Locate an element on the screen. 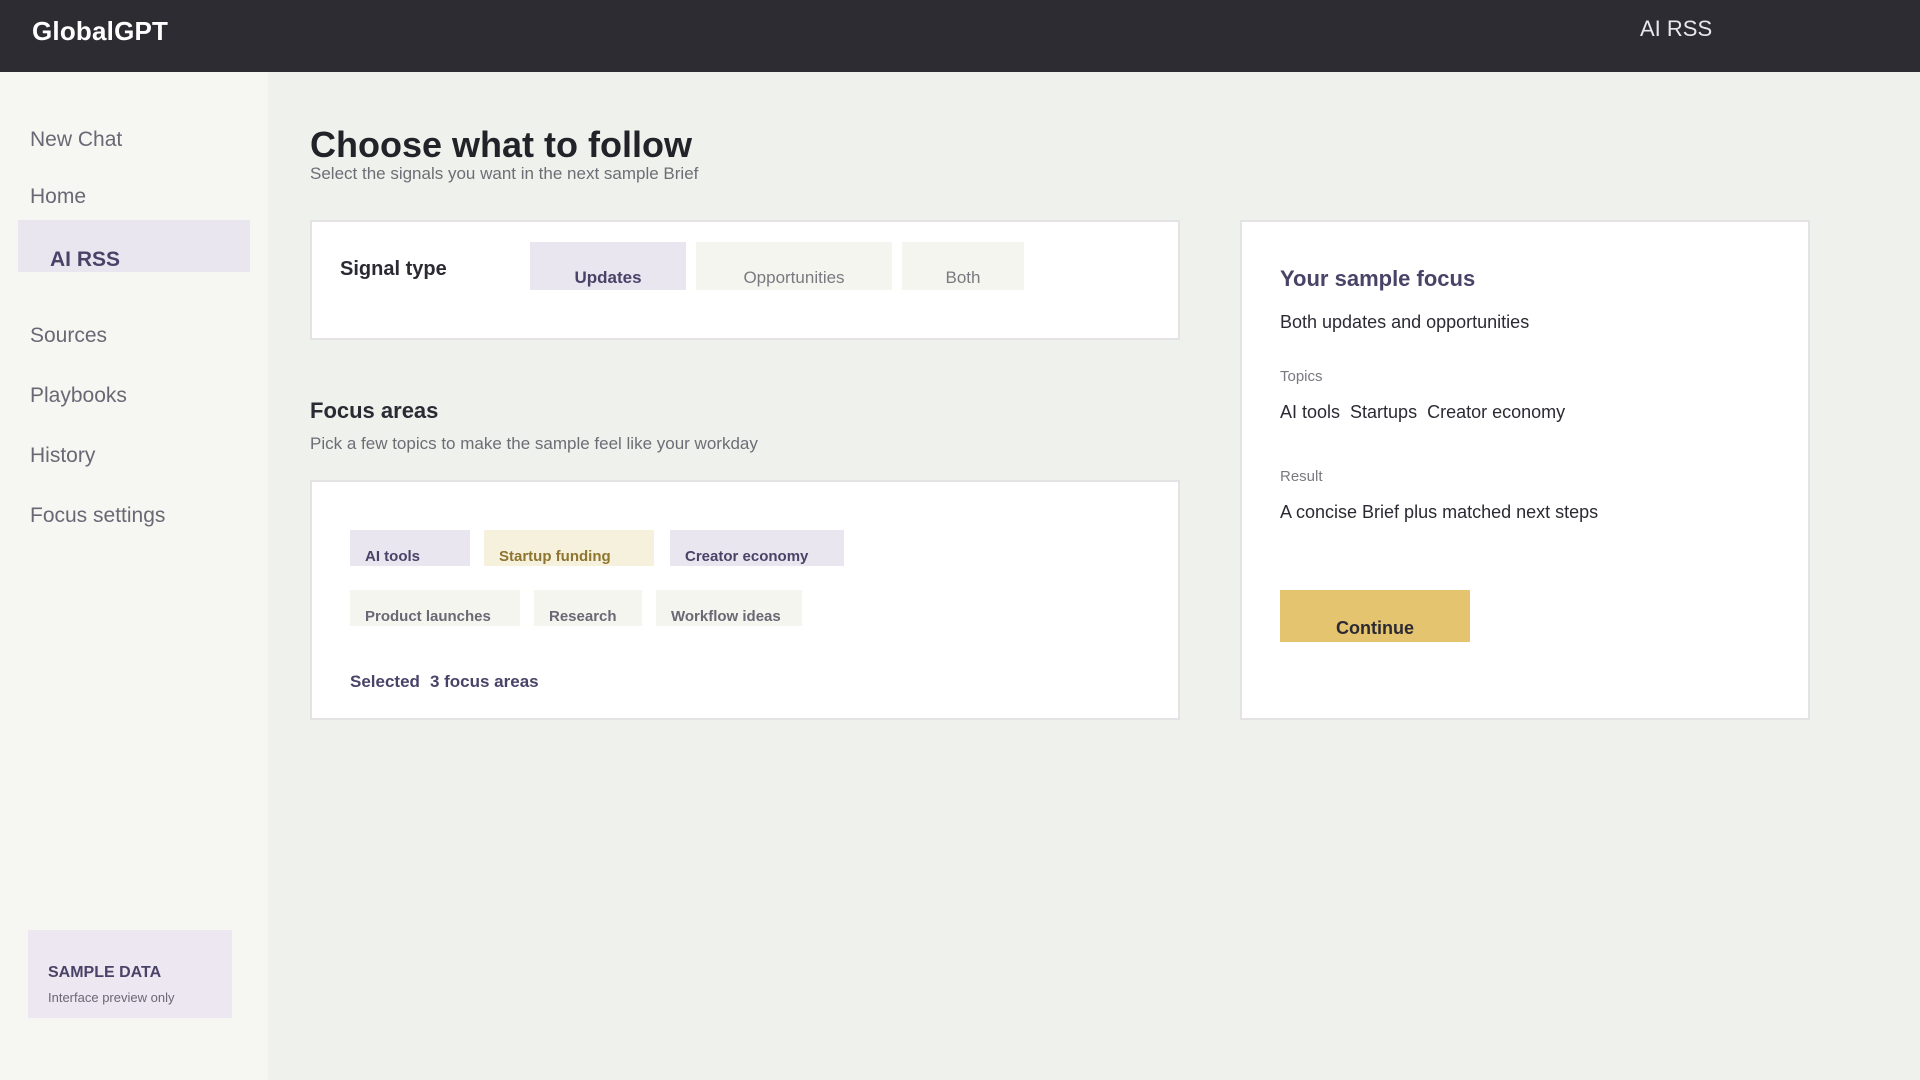  signal-option-updates: Updates is located at coordinates (608, 266).